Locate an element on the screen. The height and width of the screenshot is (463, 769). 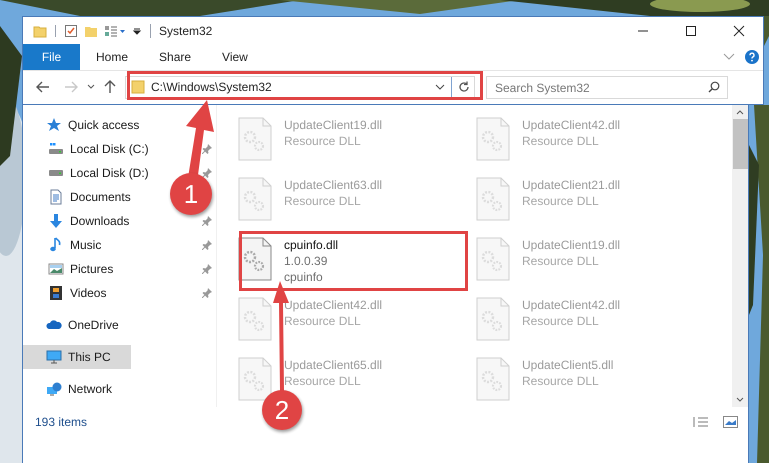
file-menu-tab: File is located at coordinates (51, 57).